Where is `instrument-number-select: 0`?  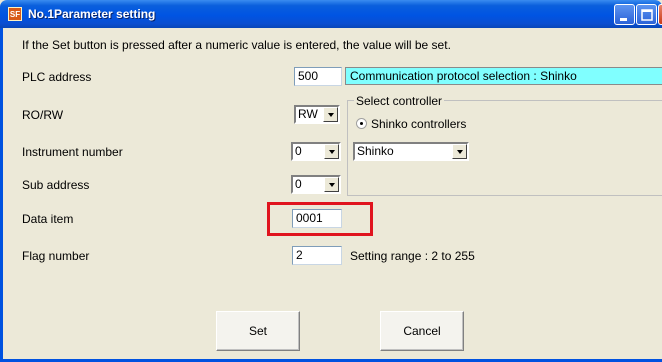 instrument-number-select: 0 is located at coordinates (316, 151).